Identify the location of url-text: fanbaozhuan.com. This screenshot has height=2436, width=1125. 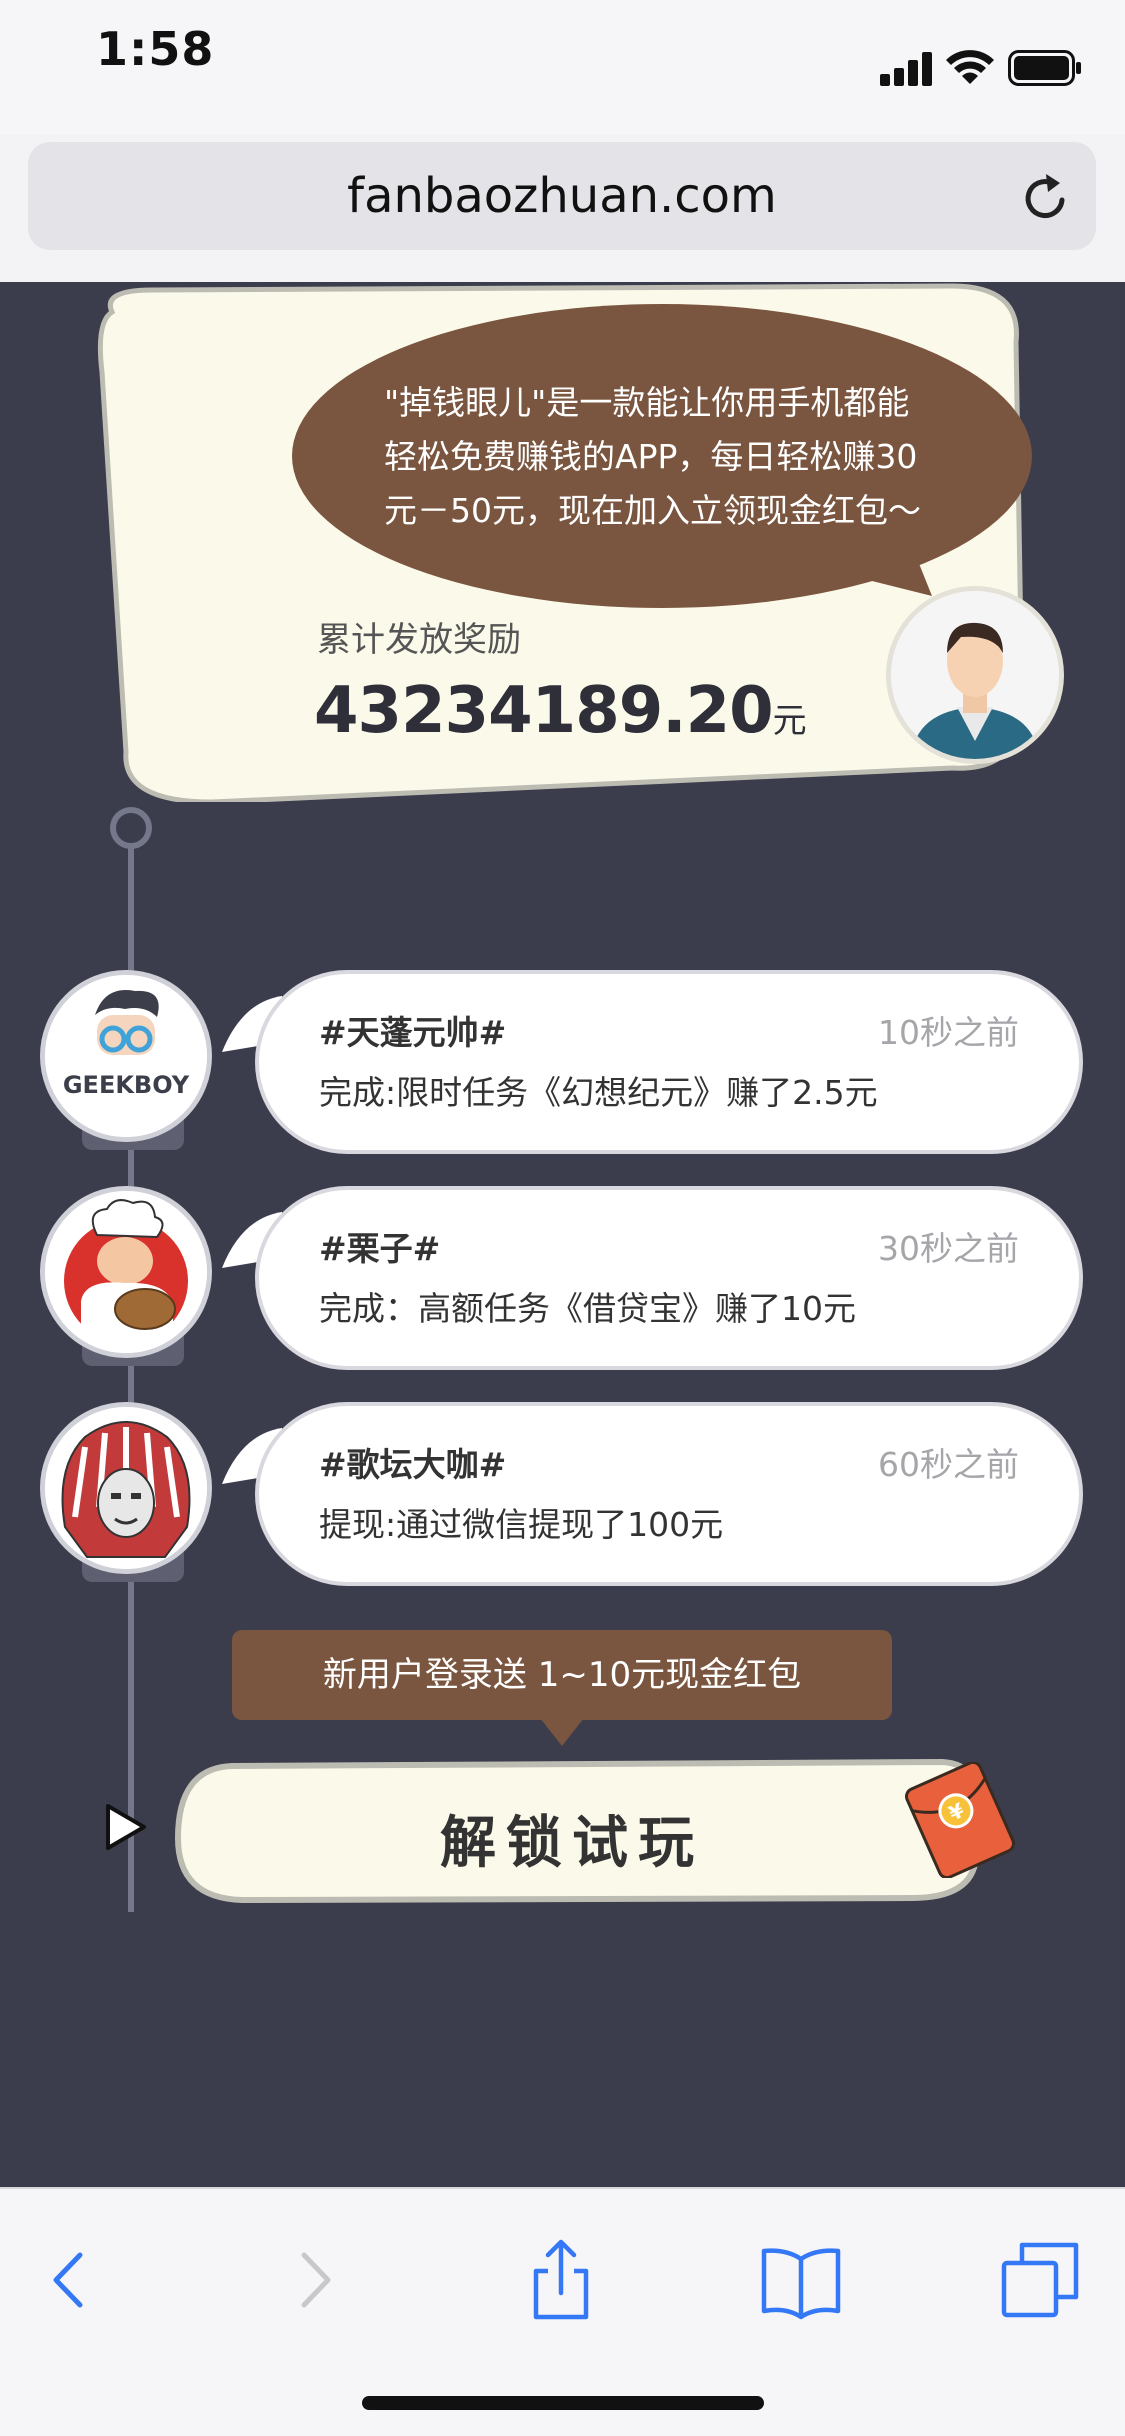
(562, 196).